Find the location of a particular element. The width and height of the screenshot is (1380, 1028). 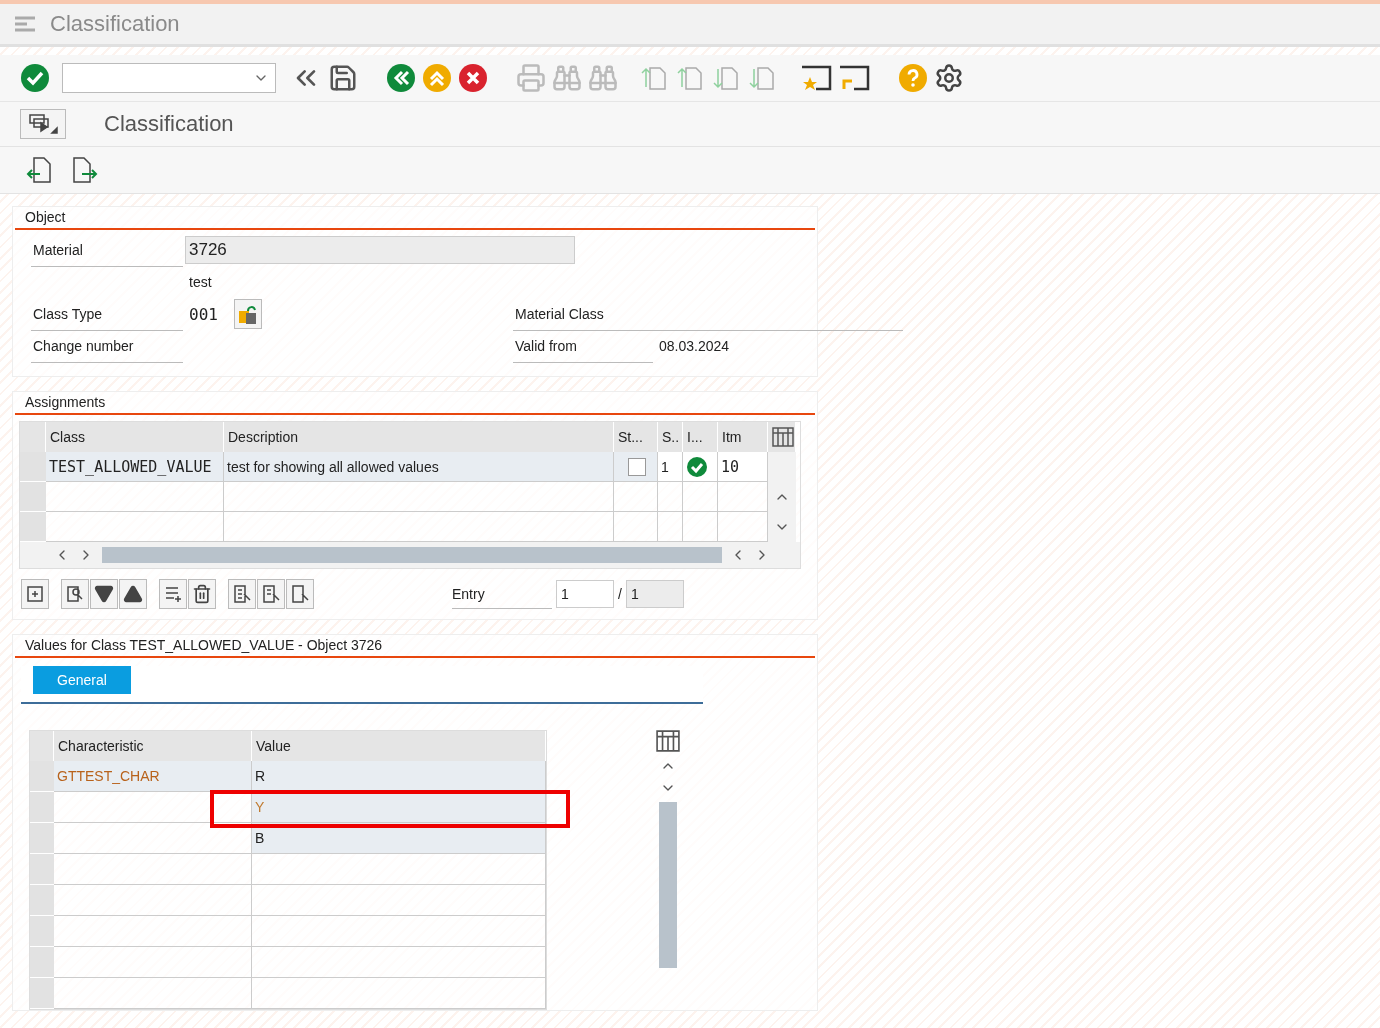

sort-ascending-button is located at coordinates (133, 594).